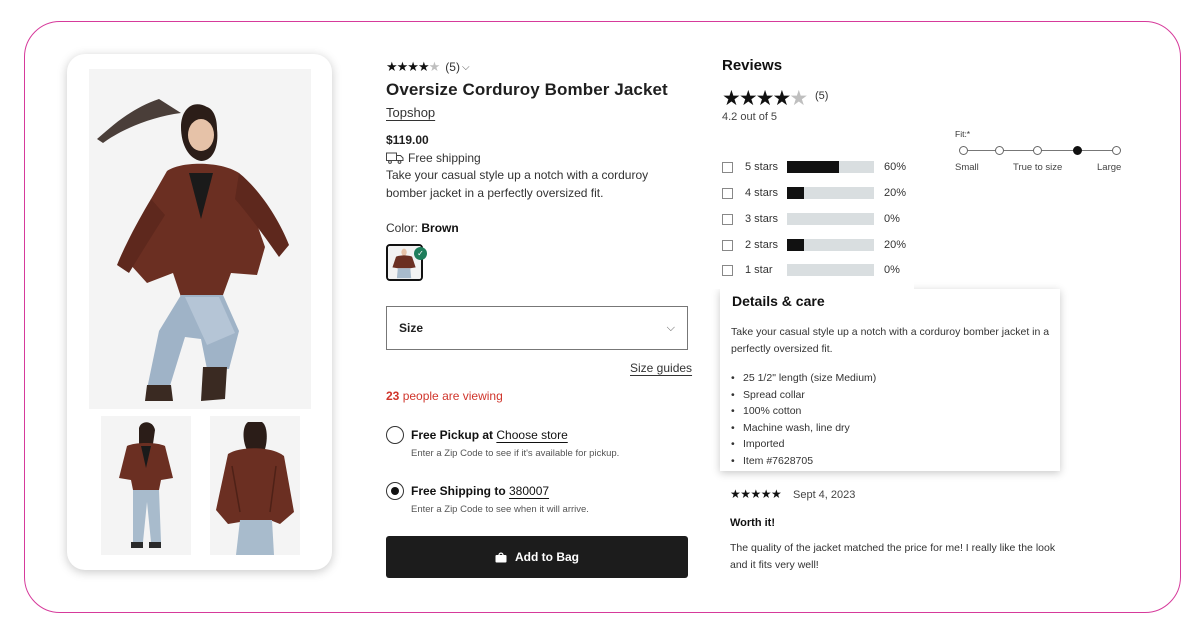 The width and height of the screenshot is (1203, 634). What do you see at coordinates (762, 193) in the screenshot?
I see `rating-label: 4 stars` at bounding box center [762, 193].